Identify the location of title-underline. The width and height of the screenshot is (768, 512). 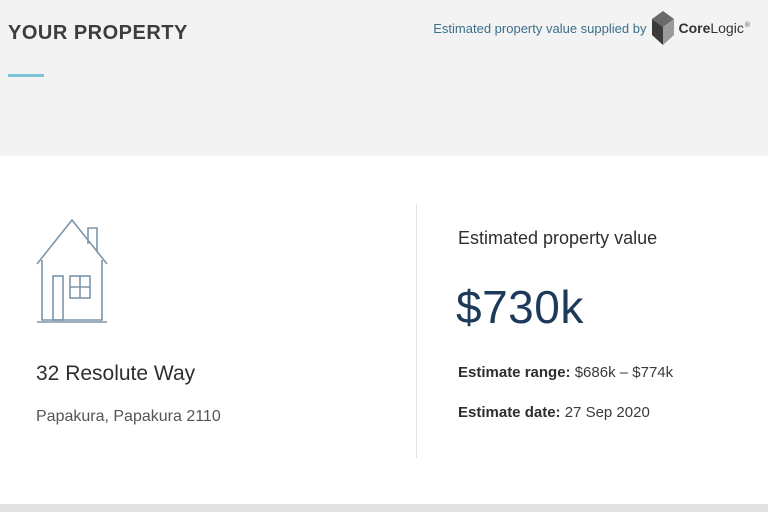
(26, 75).